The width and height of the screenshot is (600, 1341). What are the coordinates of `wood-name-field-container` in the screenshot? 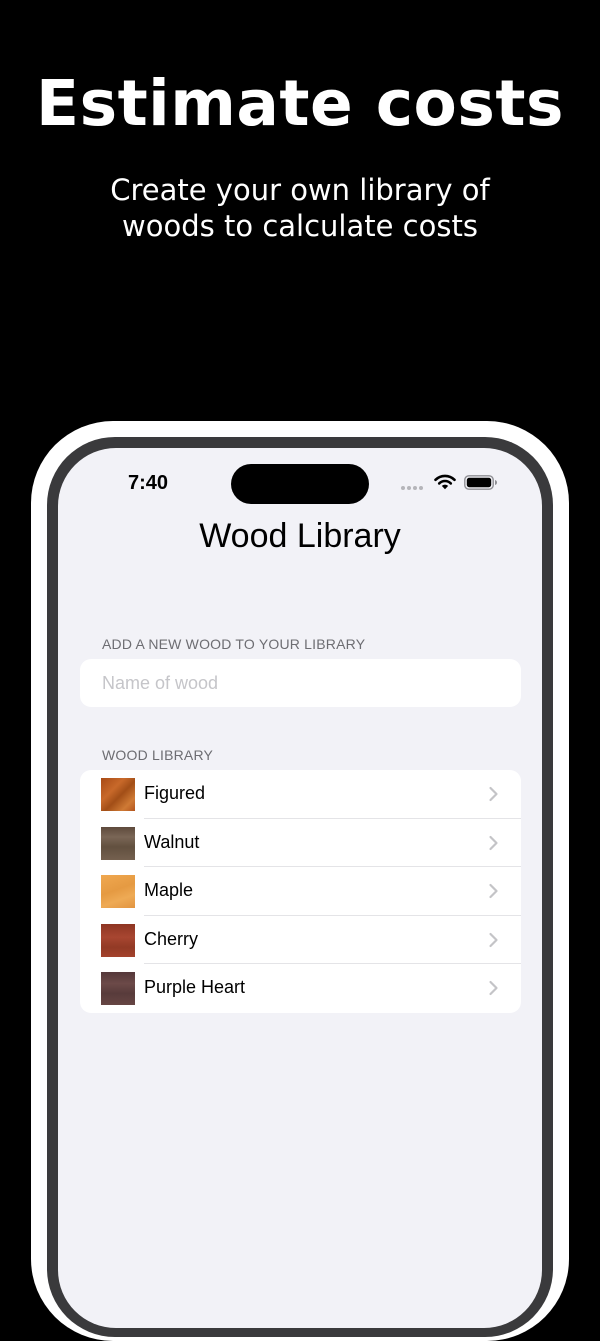 It's located at (300, 683).